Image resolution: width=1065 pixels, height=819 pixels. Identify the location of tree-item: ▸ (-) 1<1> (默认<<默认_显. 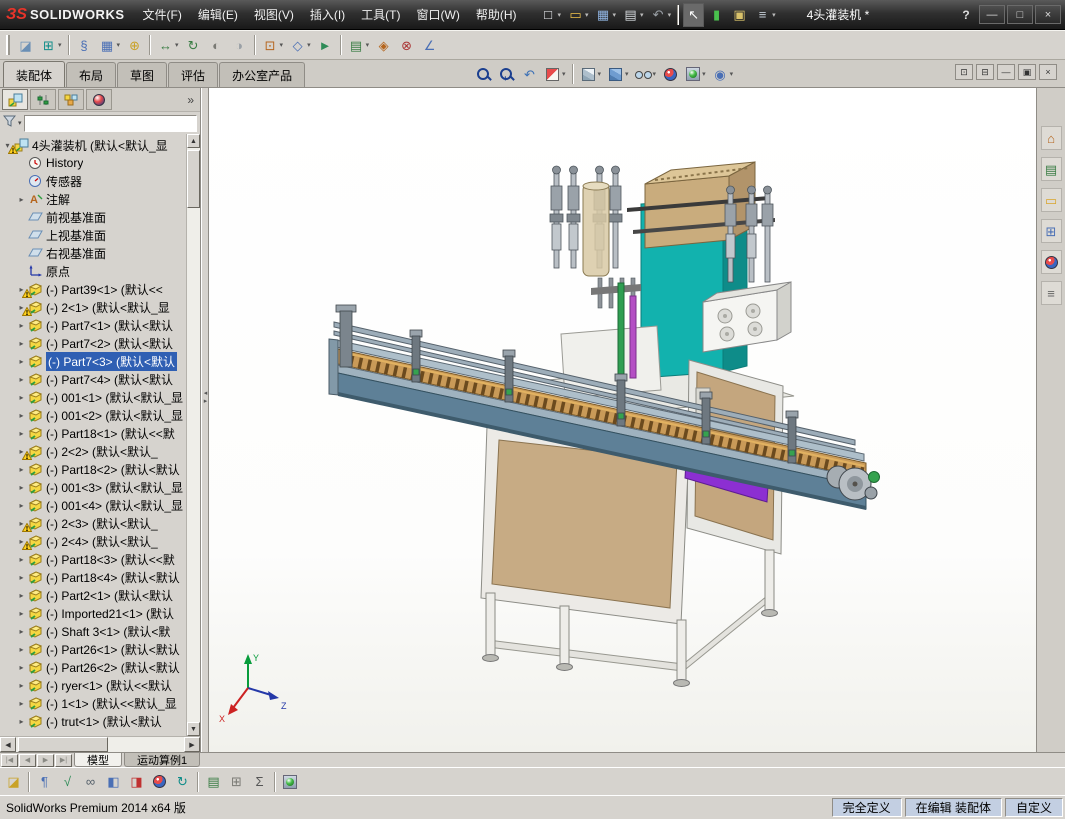
(93, 703).